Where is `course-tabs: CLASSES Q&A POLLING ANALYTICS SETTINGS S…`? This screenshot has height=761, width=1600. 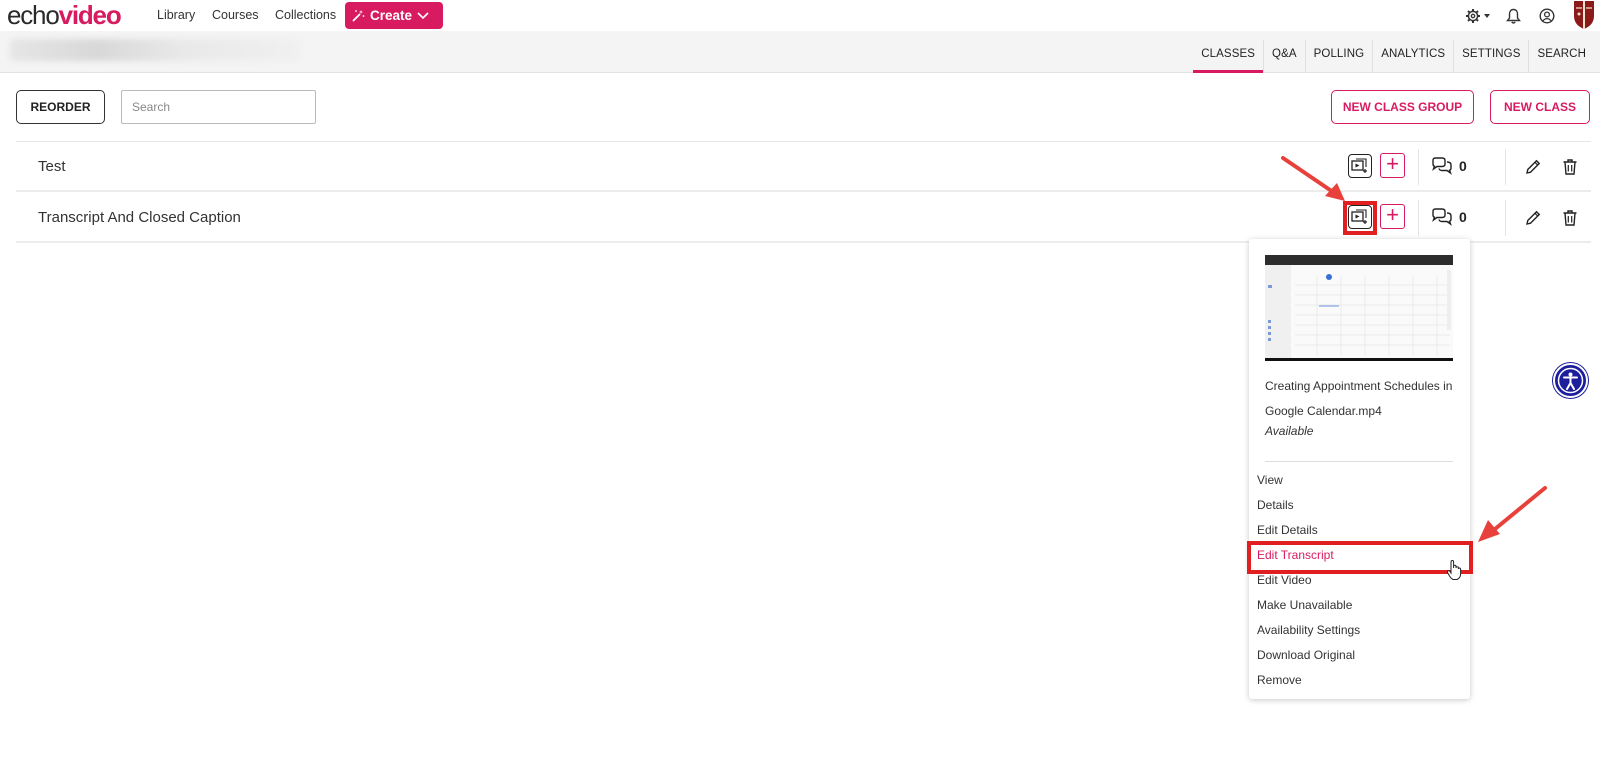
course-tabs: CLASSES Q&A POLLING ANALYTICS SETTINGS S… is located at coordinates (1393, 56).